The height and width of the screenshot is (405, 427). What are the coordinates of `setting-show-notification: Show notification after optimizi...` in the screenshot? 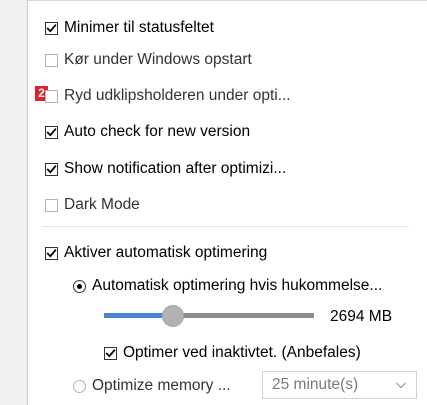 It's located at (165, 169).